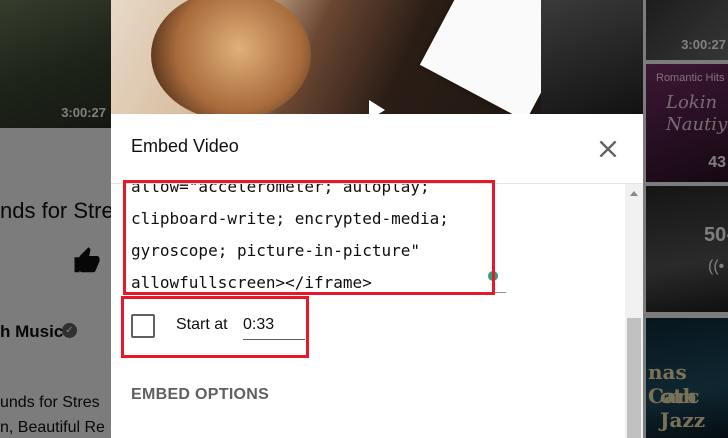 This screenshot has height=438, width=728. Describe the element at coordinates (634, 378) in the screenshot. I see `scrollbar-thumb` at that location.